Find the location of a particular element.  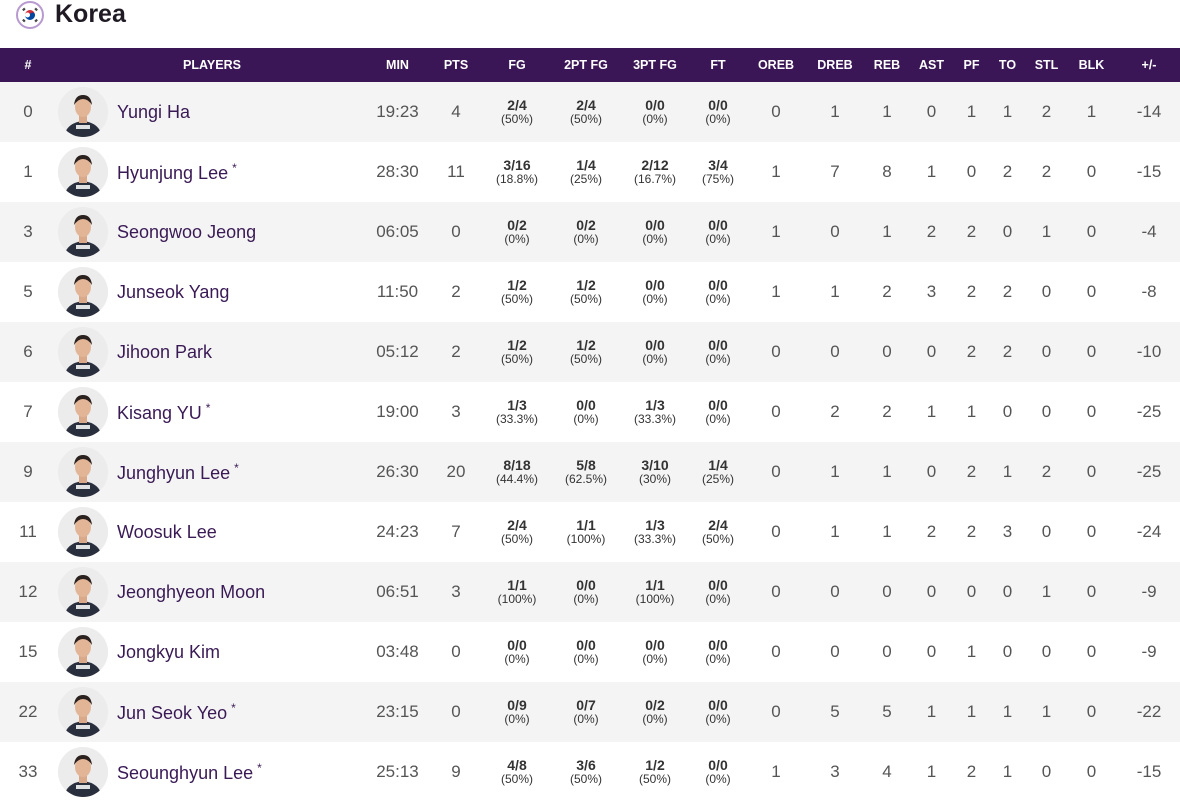

personal-fouls: 0 is located at coordinates (971, 591).